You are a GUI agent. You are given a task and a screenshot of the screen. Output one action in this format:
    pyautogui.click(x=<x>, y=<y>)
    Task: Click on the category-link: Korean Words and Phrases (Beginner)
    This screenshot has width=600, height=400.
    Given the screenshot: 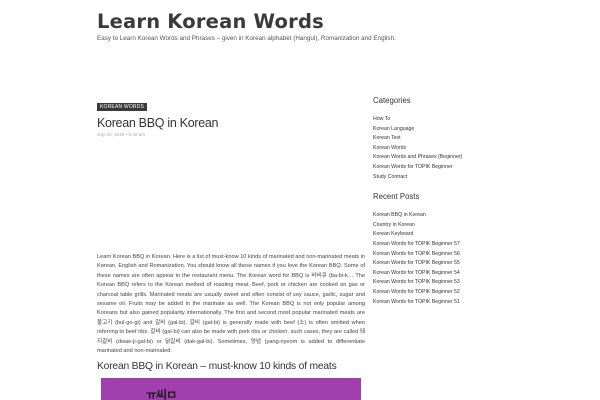 What is the action you would take?
    pyautogui.click(x=453, y=158)
    